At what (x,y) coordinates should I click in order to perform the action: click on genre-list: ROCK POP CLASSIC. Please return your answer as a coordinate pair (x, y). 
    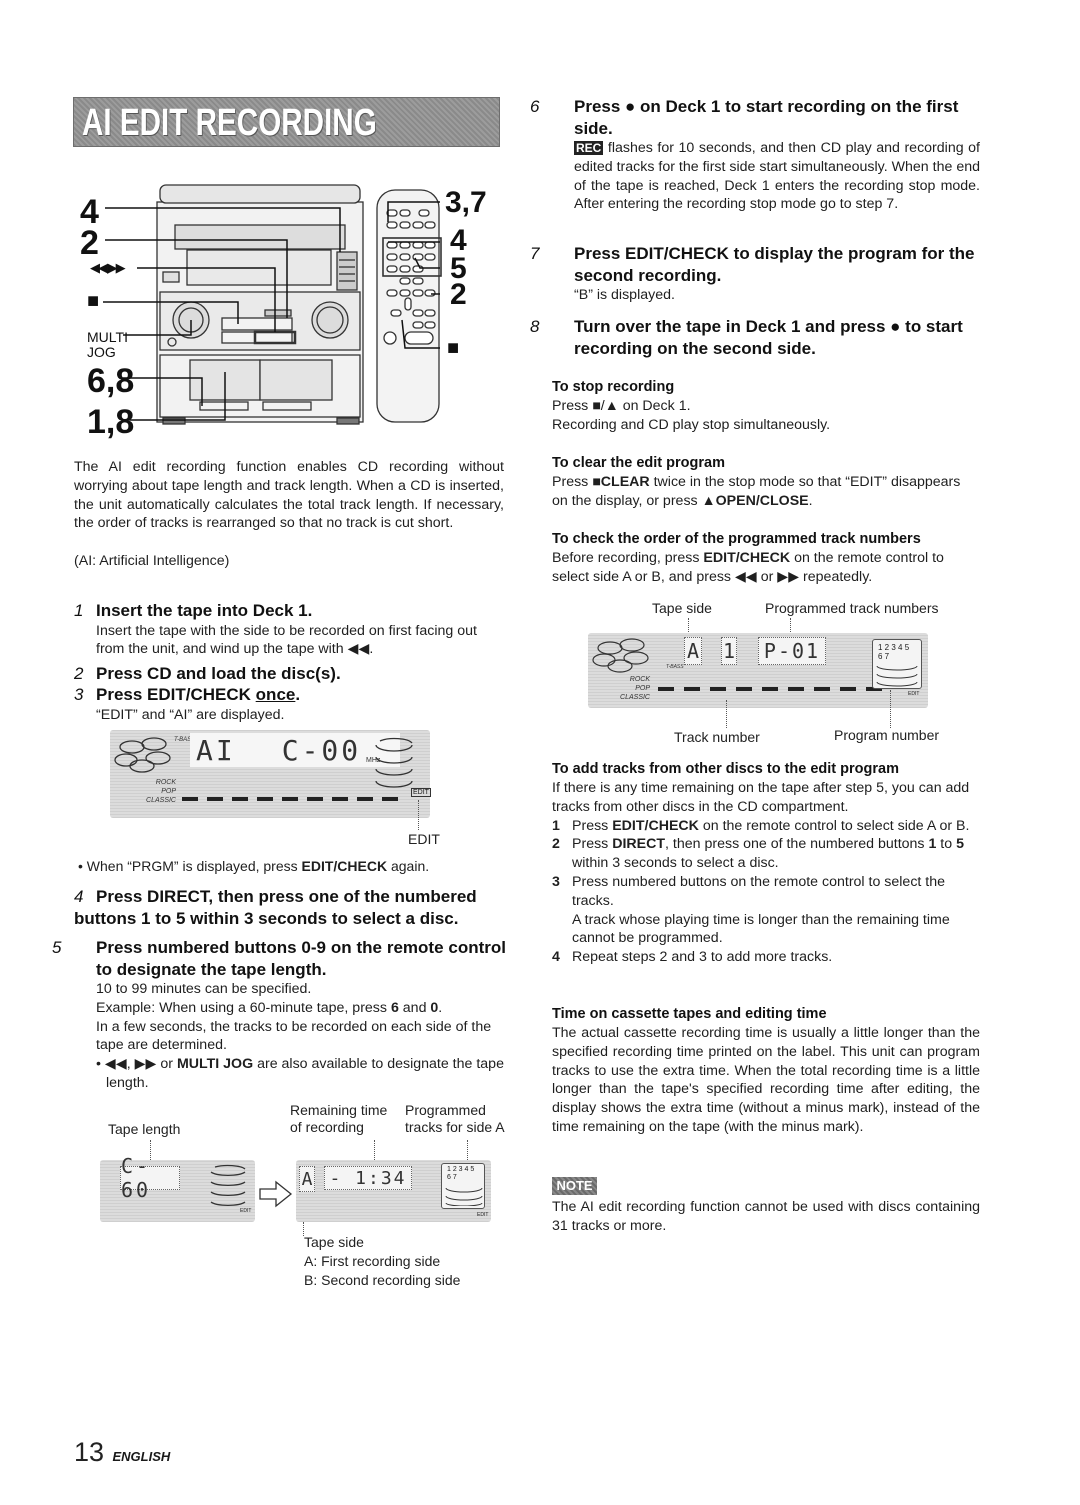
    Looking at the image, I should click on (632, 688).